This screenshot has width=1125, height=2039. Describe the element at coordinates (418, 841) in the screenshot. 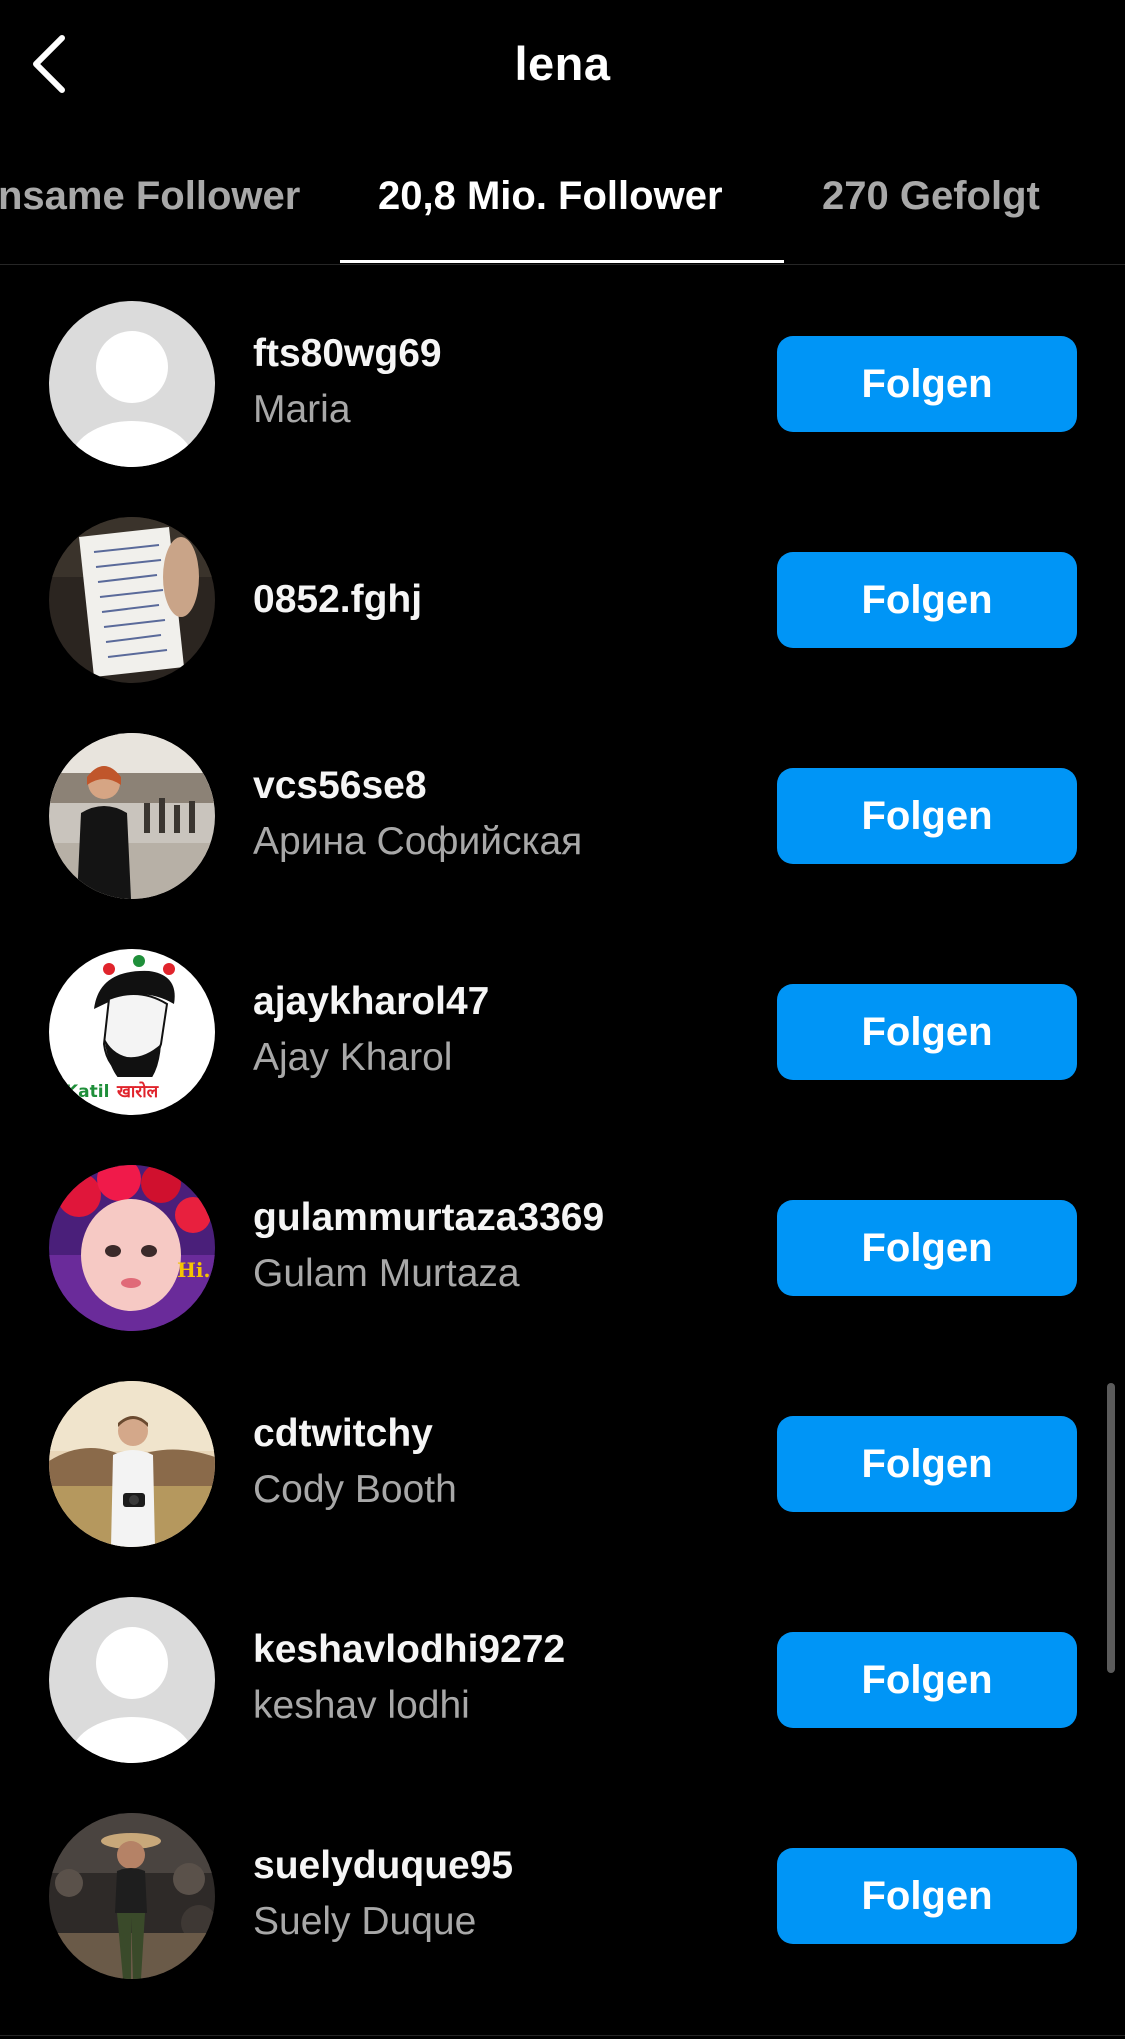

I see `full-name: Арина Софийская` at that location.